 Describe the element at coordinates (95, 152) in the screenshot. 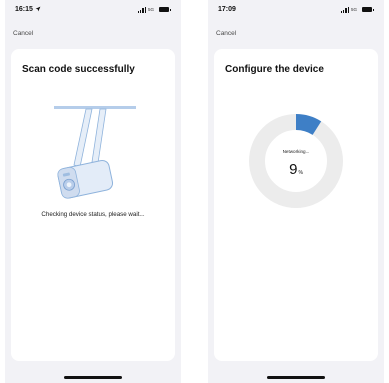

I see `camera-illustration` at that location.